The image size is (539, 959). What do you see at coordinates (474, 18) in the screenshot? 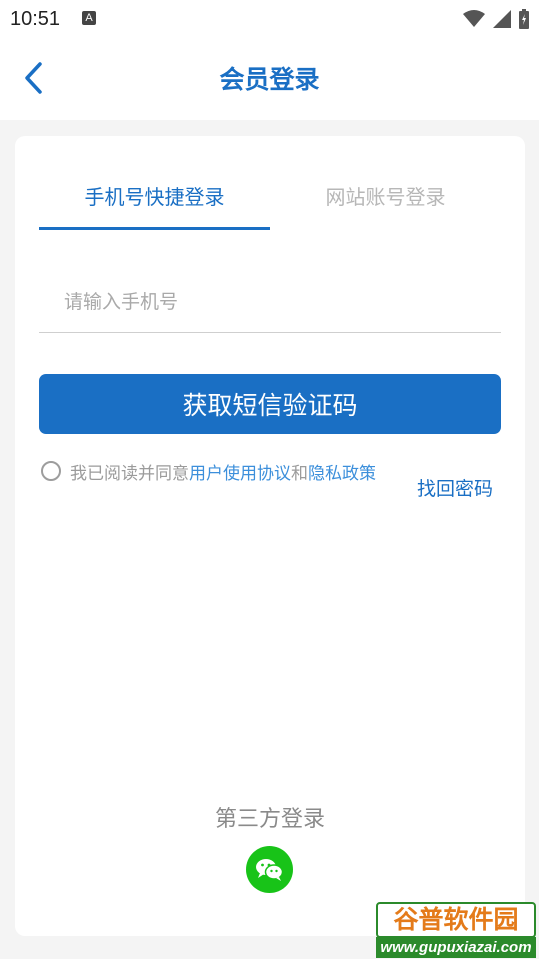
I see `wifi-icon` at bounding box center [474, 18].